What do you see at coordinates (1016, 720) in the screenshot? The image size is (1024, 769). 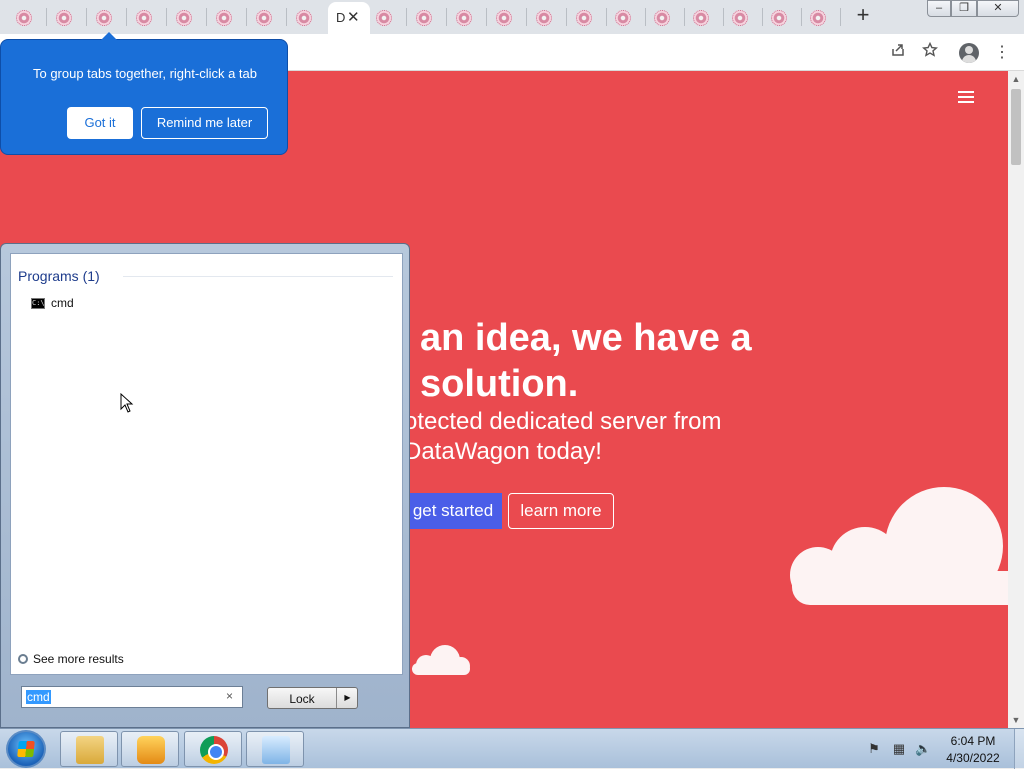 I see `scroll-down-icon: ▼` at bounding box center [1016, 720].